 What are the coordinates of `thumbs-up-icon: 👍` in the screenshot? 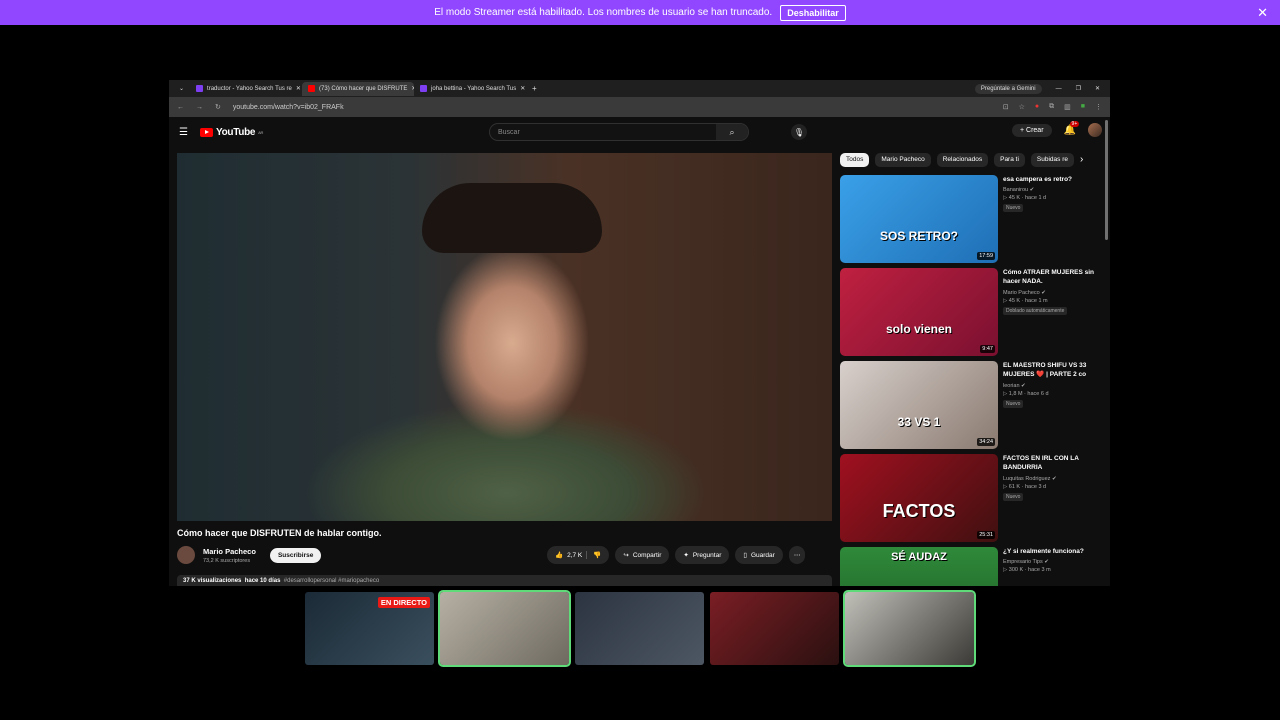 It's located at (559, 555).